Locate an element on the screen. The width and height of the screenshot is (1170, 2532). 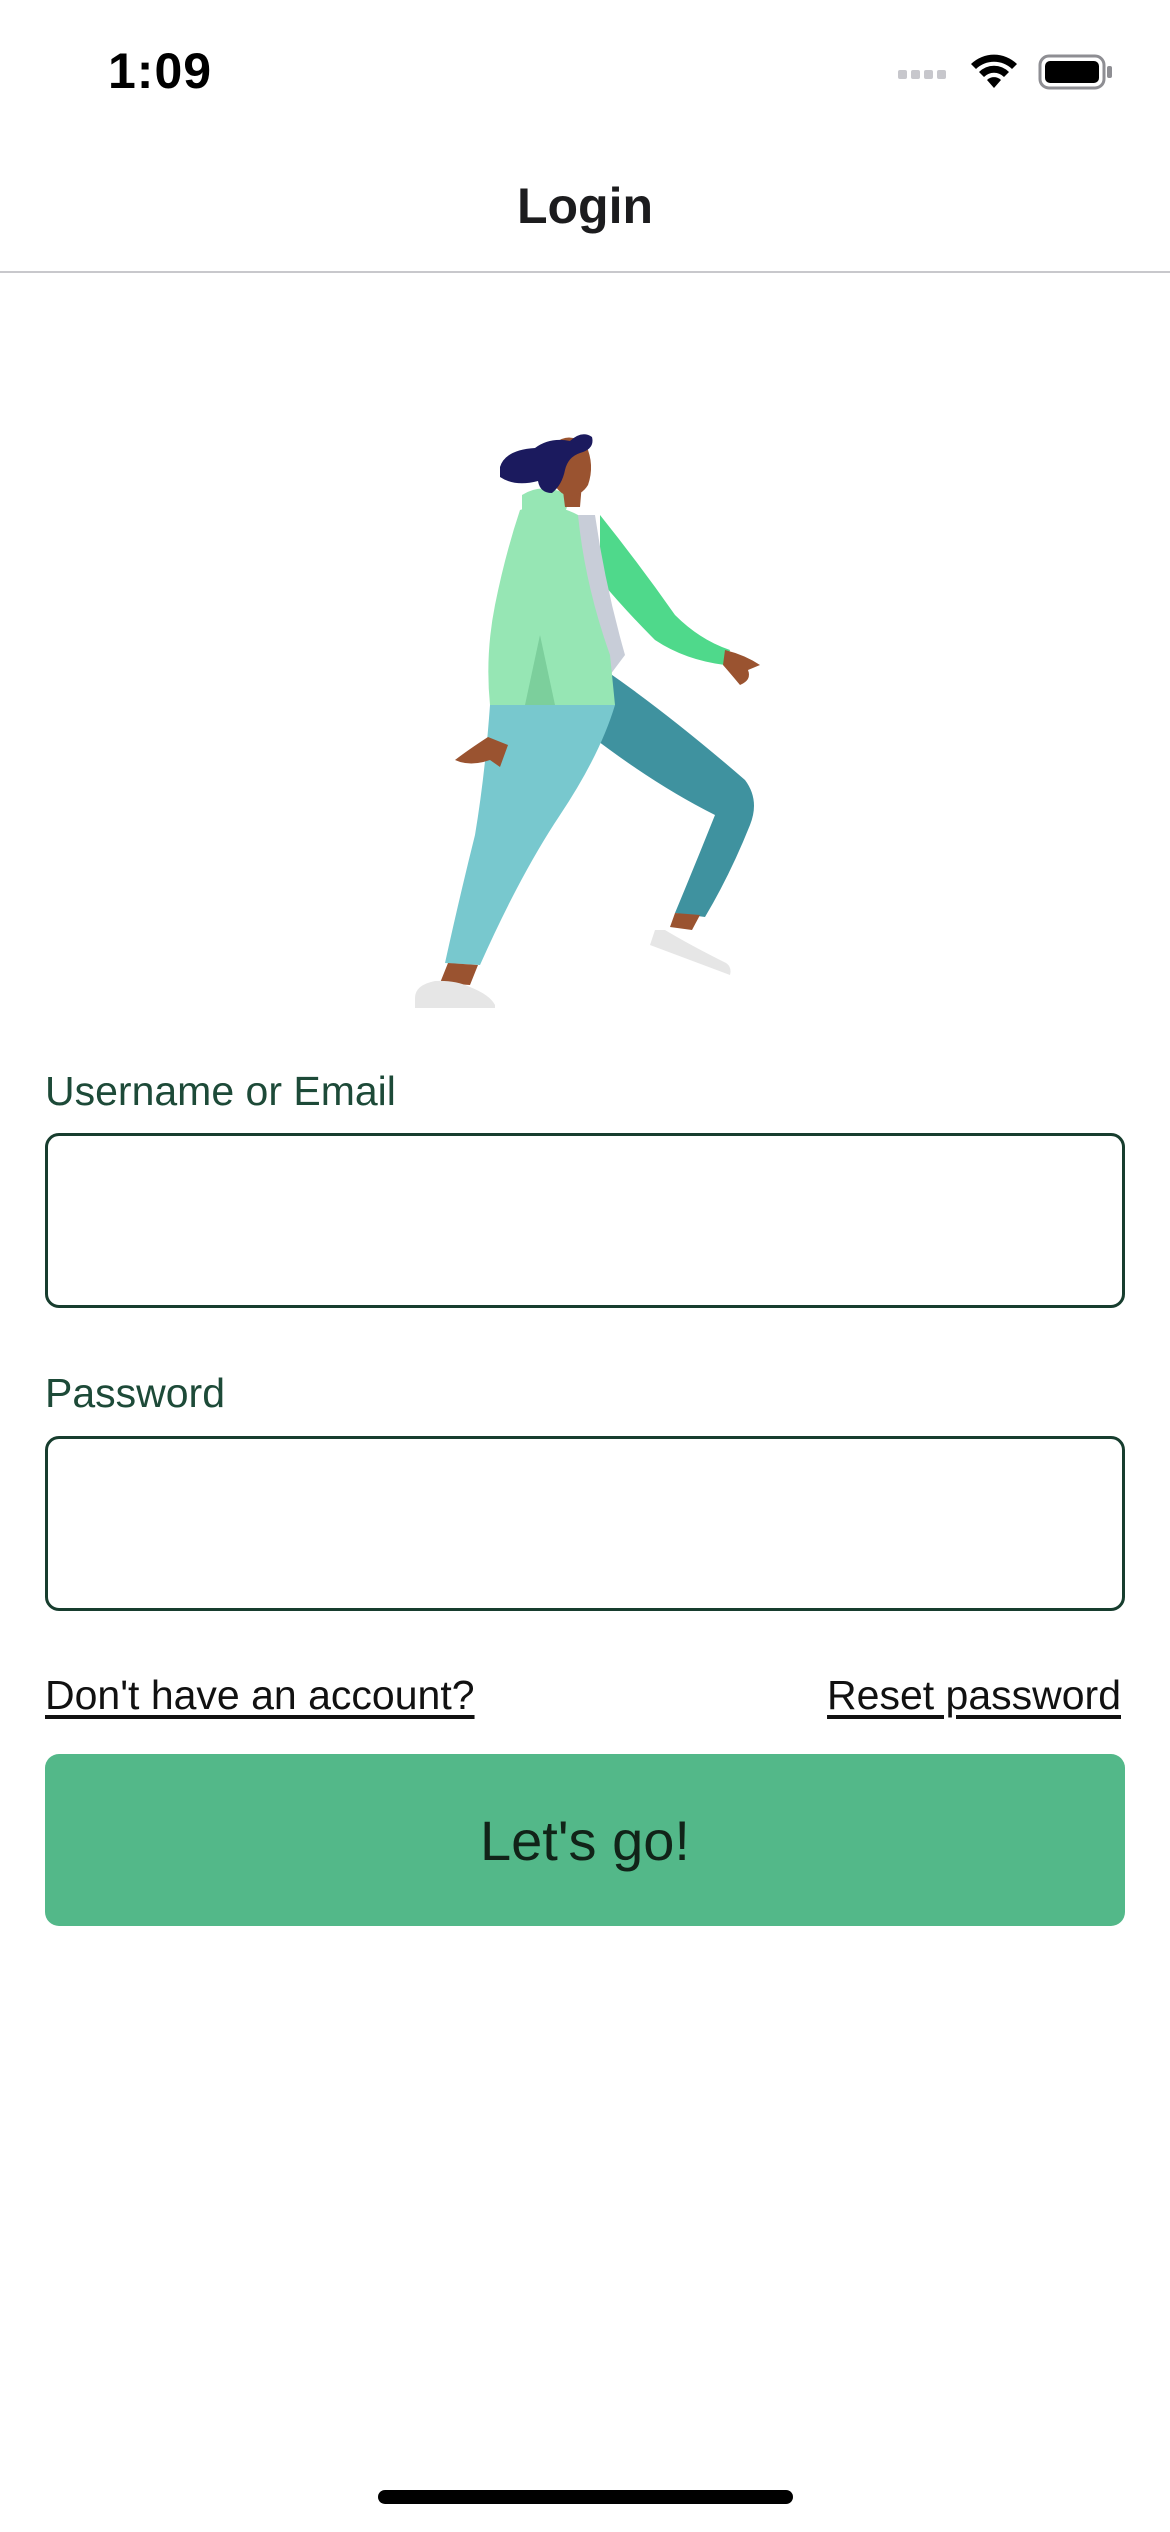
wifi-icon is located at coordinates (994, 74).